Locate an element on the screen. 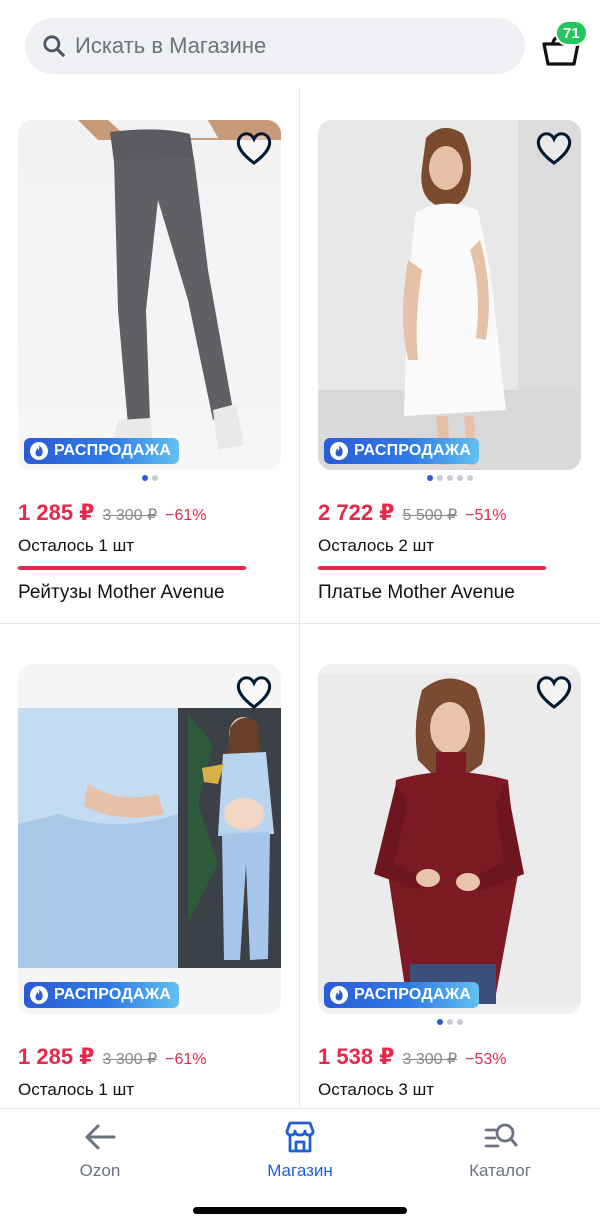 The width and height of the screenshot is (600, 1224). old-price: 5 500 ₽ is located at coordinates (430, 515).